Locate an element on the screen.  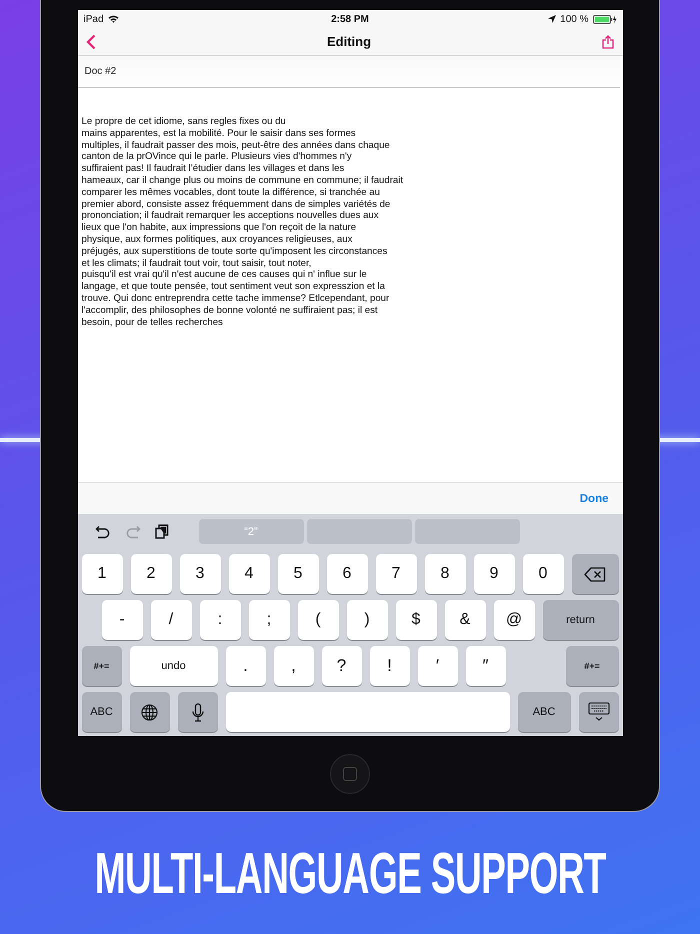
keyboard-key: $ is located at coordinates (416, 620).